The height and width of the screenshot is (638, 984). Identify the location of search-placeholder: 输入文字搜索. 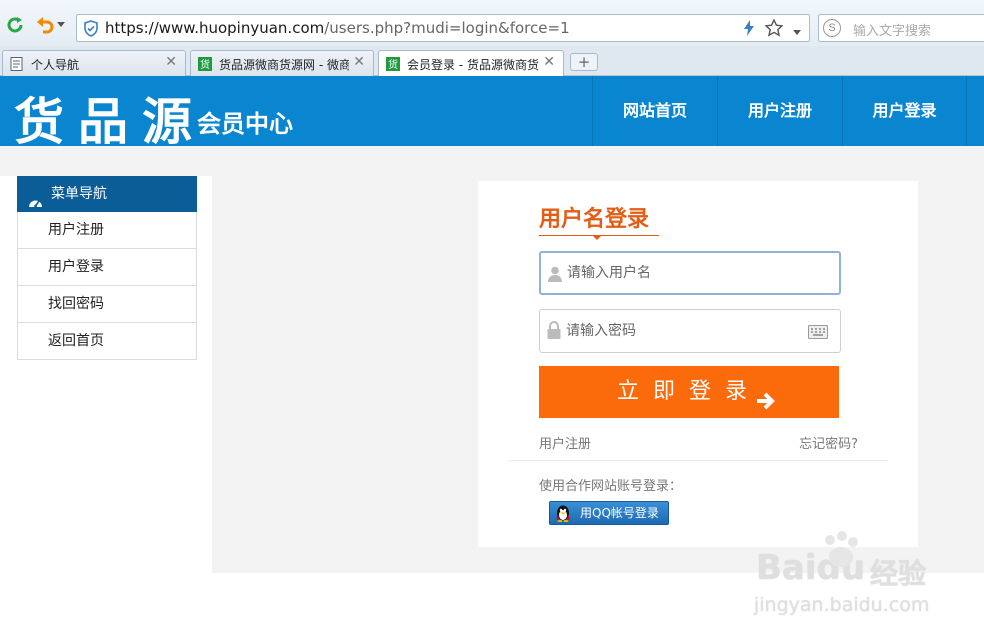
(892, 31).